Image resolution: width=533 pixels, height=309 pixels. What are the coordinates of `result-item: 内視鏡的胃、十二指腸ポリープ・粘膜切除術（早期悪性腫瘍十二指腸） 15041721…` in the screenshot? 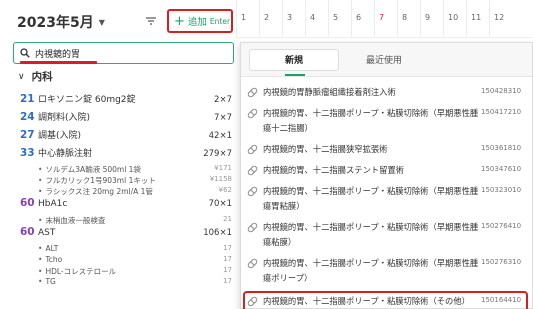 It's located at (386, 121).